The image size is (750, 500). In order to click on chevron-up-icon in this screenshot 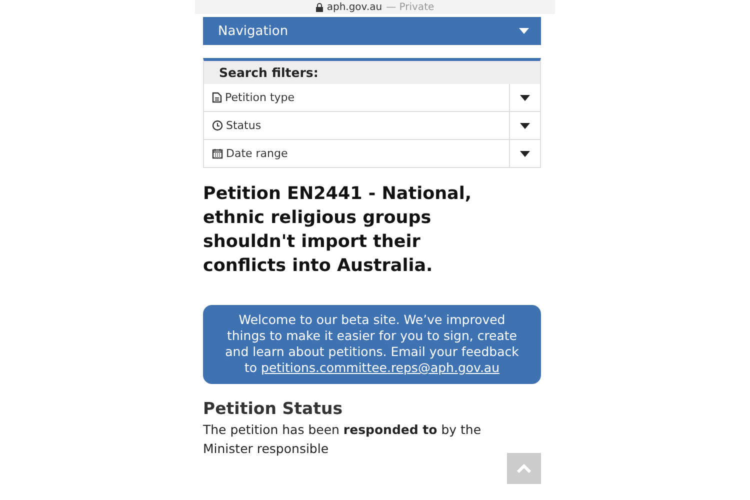, I will do `click(524, 468)`.